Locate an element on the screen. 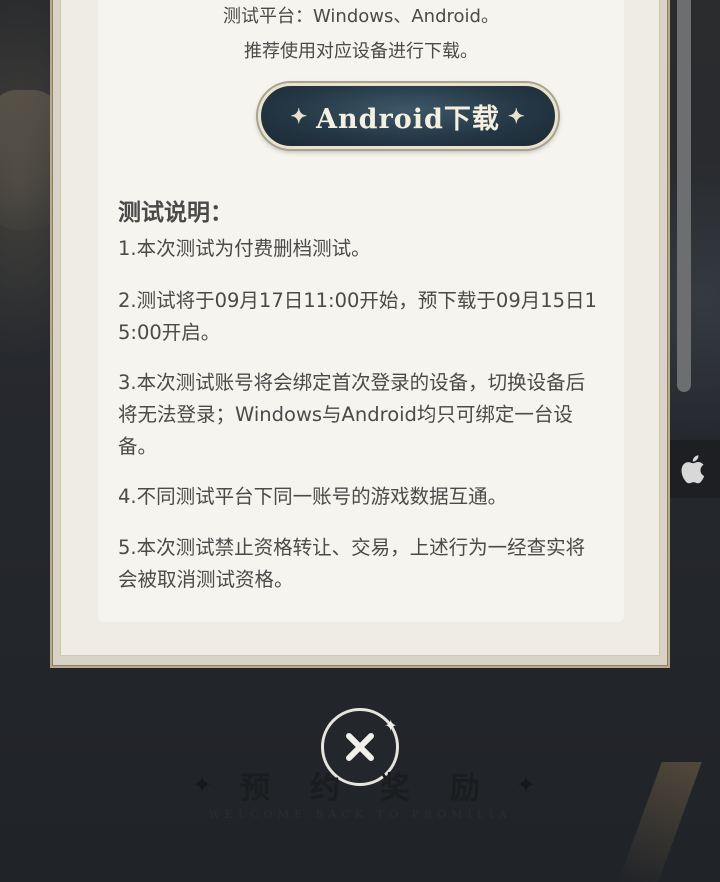 The image size is (720, 882). reward-subtitle: WELCOME BACK TO PROMILIA is located at coordinates (360, 814).